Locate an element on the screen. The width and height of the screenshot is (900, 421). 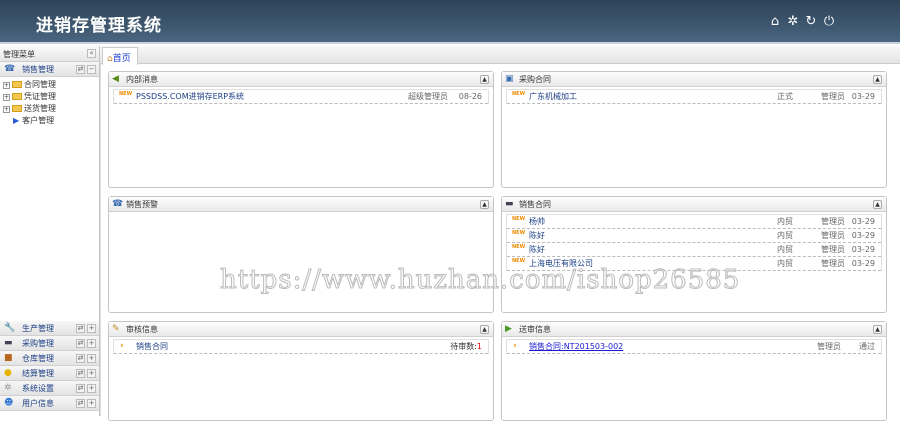
arrow-icon: ▶ is located at coordinates (16, 120).